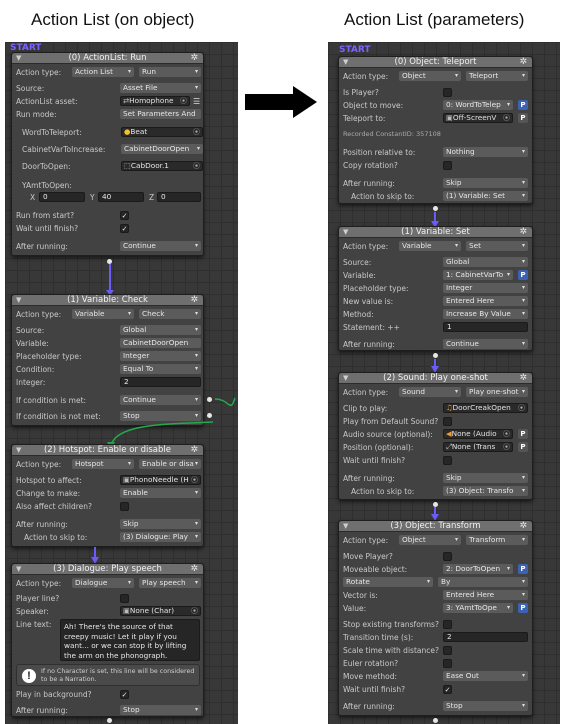 Image resolution: width=565 pixels, height=724 pixels. What do you see at coordinates (170, 314) in the screenshot?
I see `action-subtype-dropdown: Check ▾` at bounding box center [170, 314].